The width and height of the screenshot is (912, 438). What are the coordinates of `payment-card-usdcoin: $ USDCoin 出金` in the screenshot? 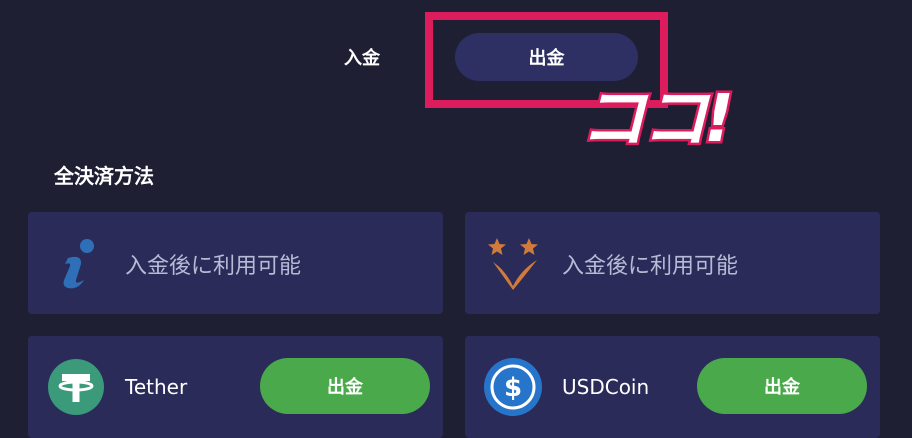 It's located at (672, 387).